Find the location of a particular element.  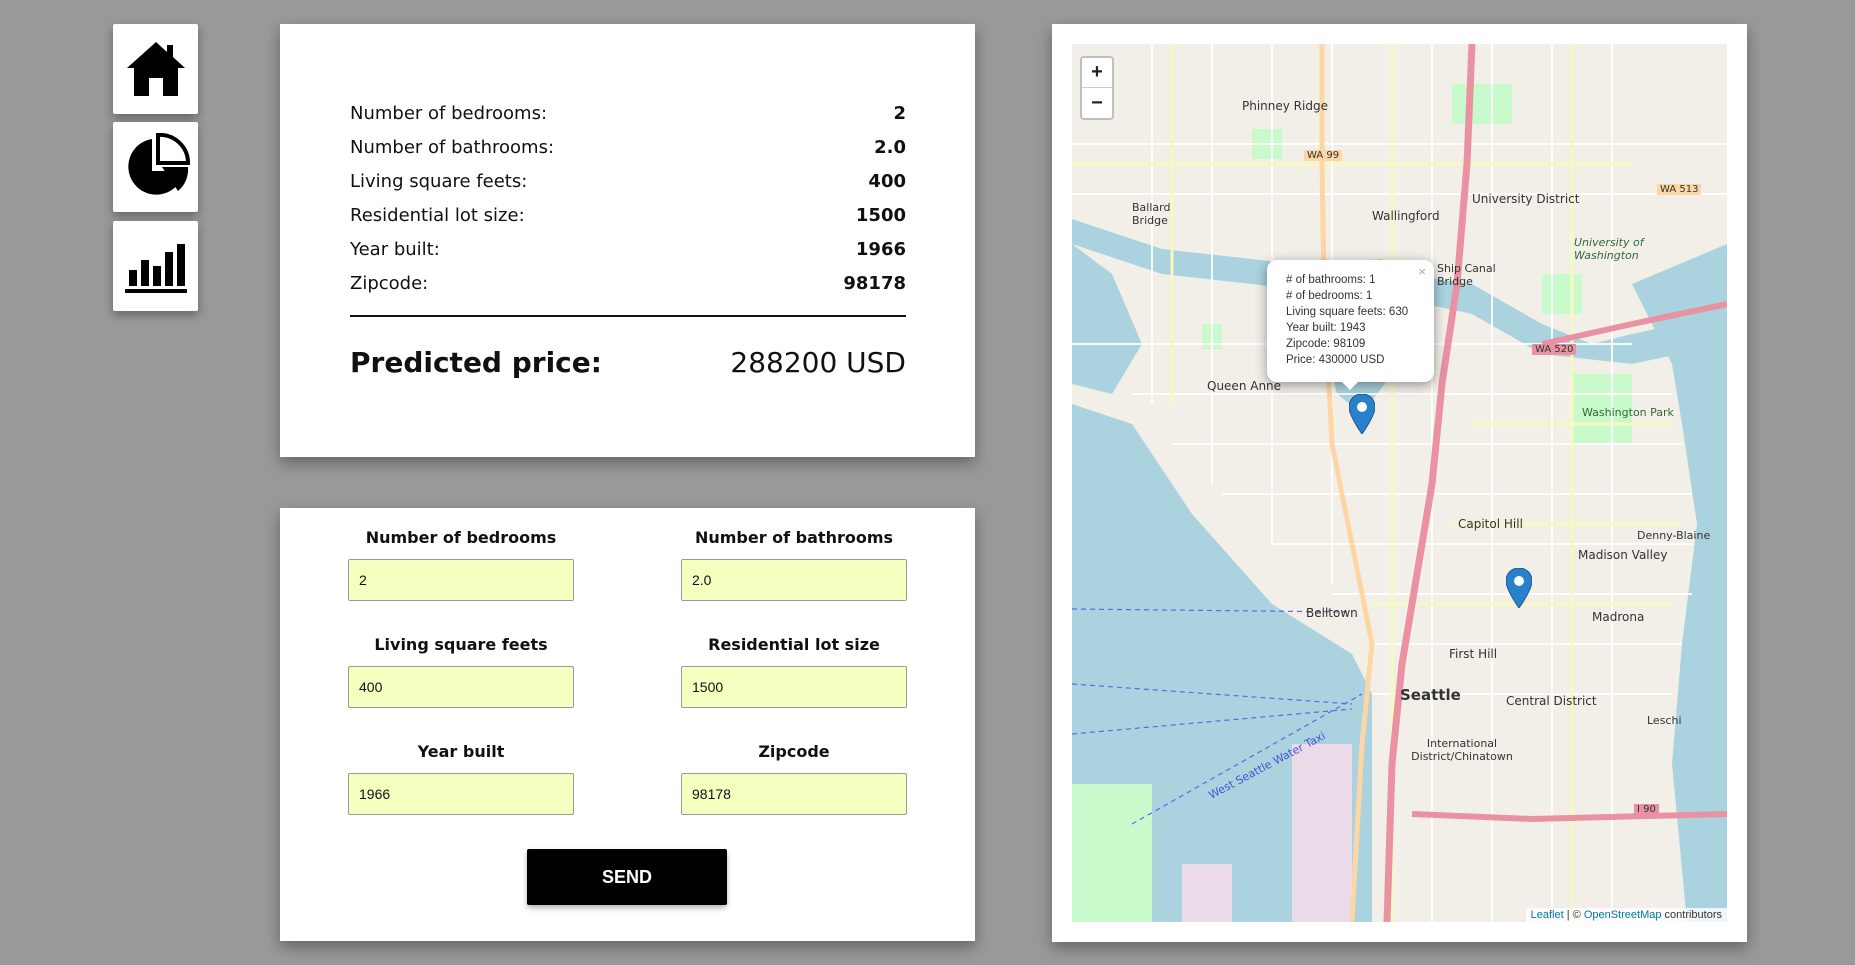

send-button: SEND is located at coordinates (627, 877).